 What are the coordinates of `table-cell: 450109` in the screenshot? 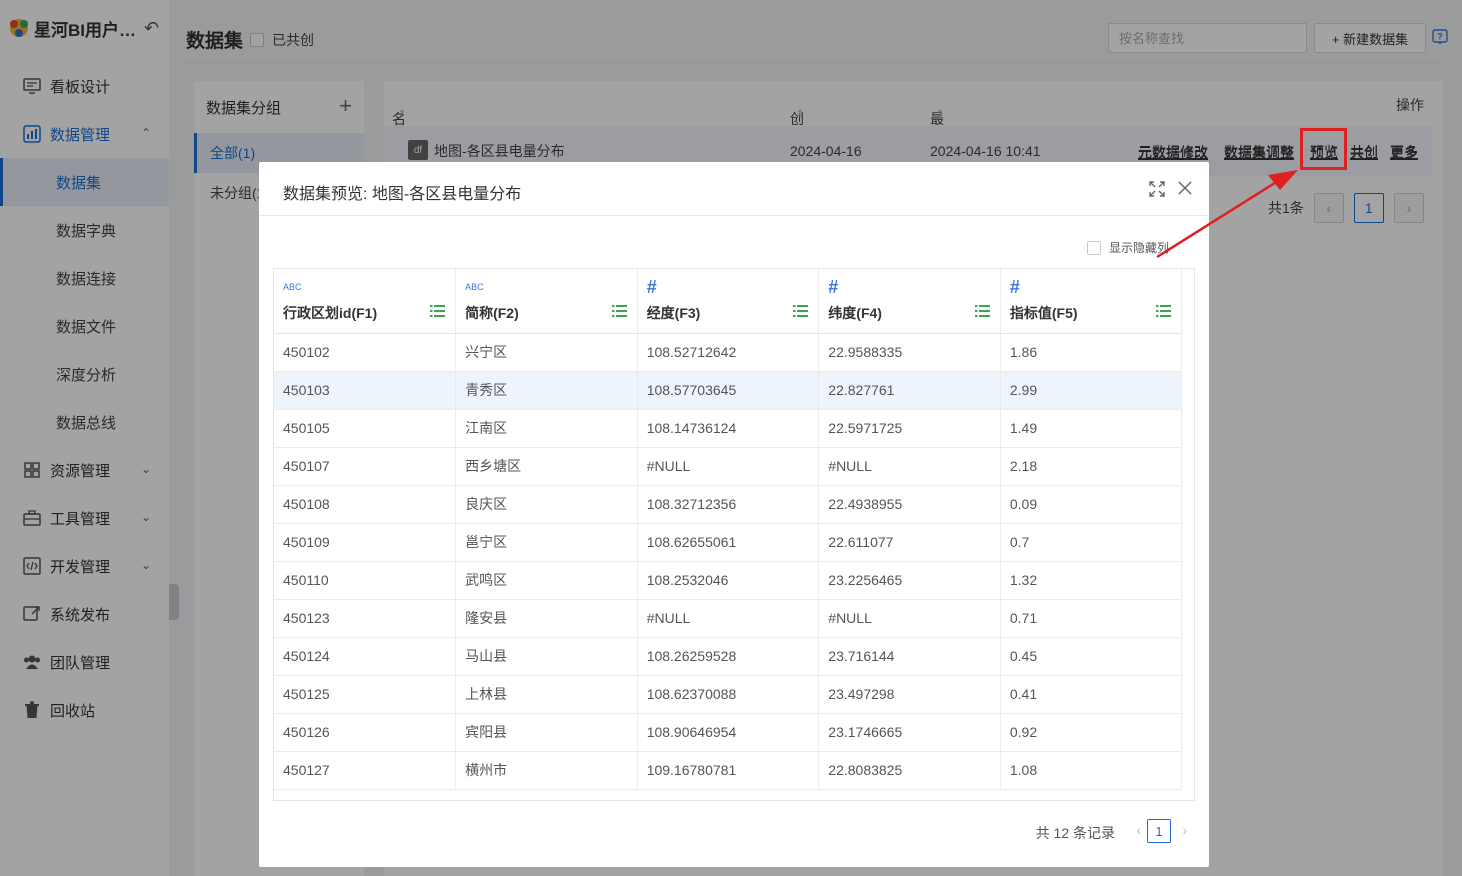 It's located at (365, 542).